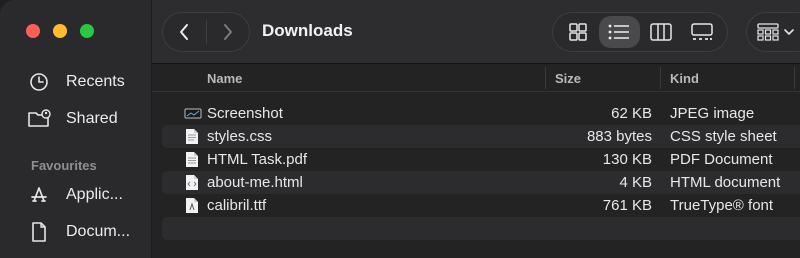 The width and height of the screenshot is (800, 258). What do you see at coordinates (481, 205) in the screenshot?
I see `file-row: calibril.ttf 761 KB TrueType® font` at bounding box center [481, 205].